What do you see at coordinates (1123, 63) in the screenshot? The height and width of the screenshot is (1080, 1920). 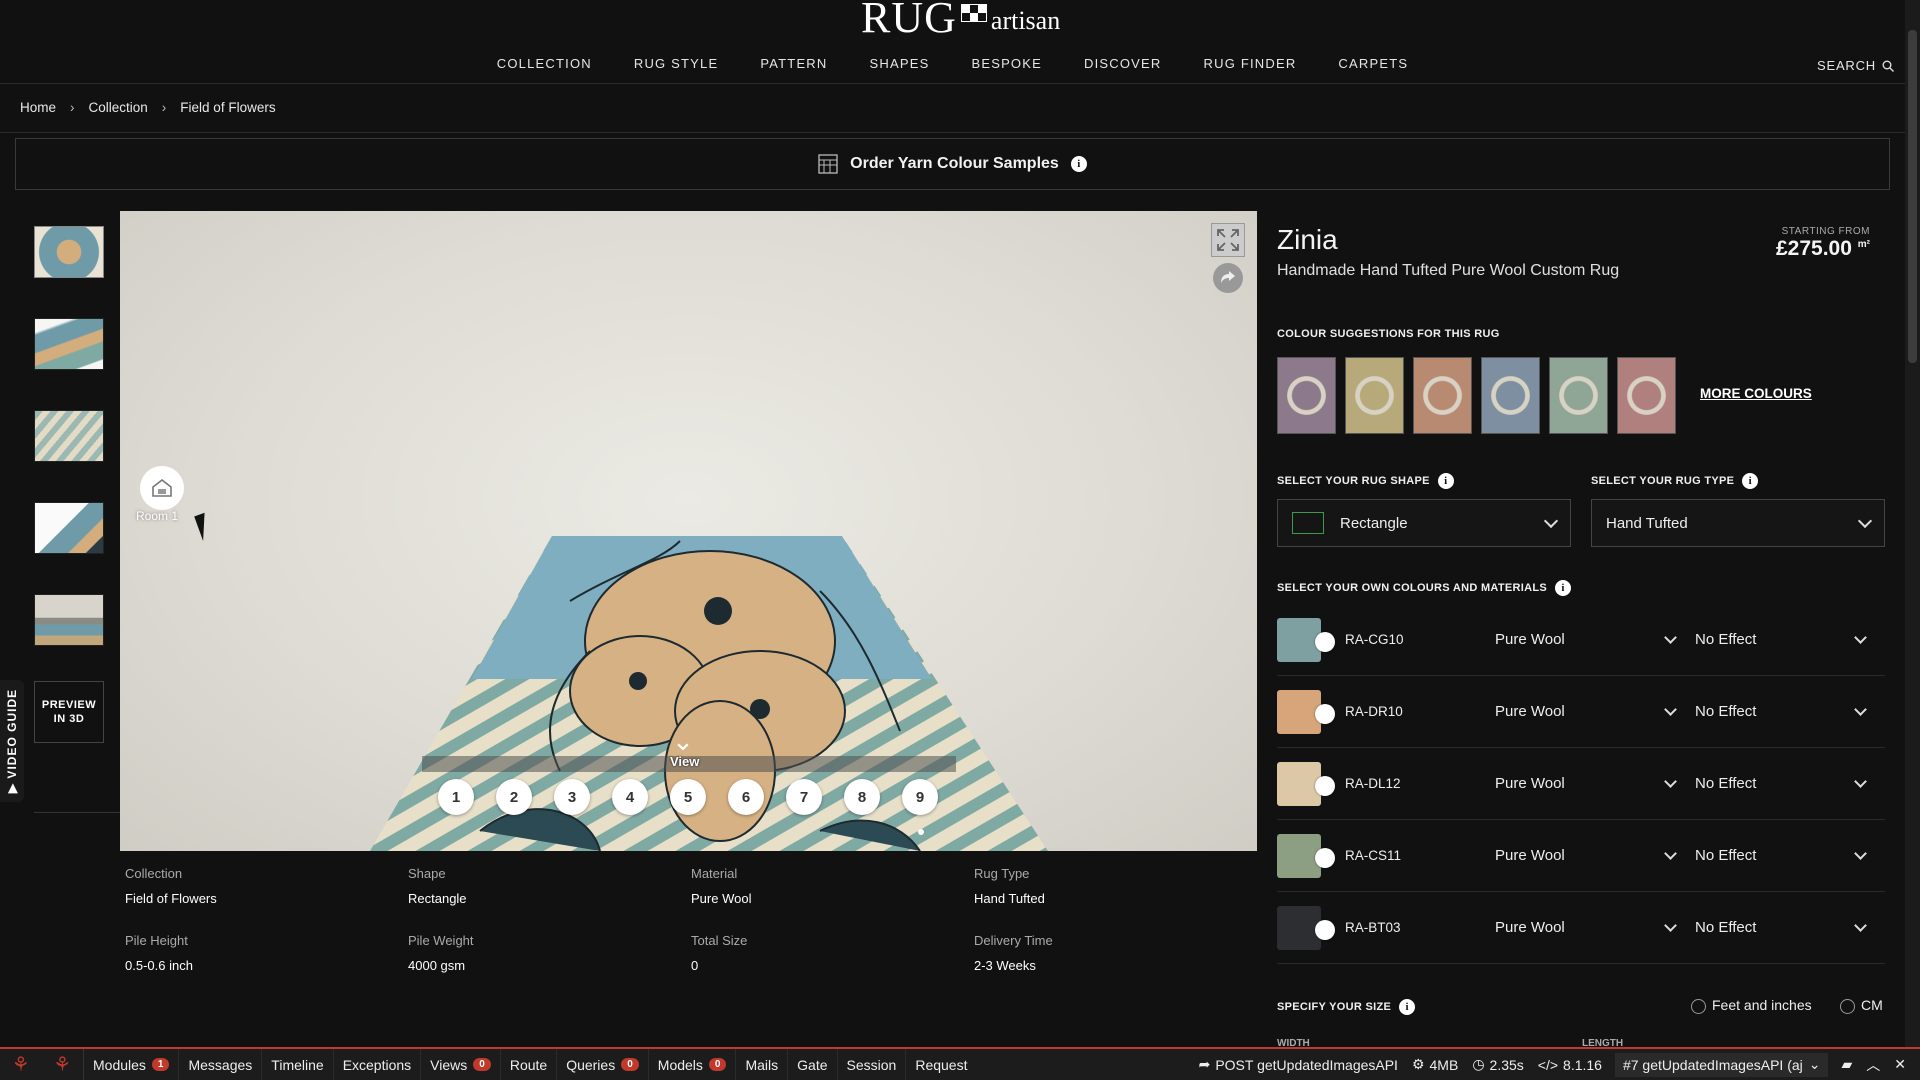 I see `nav-discover: DISCOVER` at bounding box center [1123, 63].